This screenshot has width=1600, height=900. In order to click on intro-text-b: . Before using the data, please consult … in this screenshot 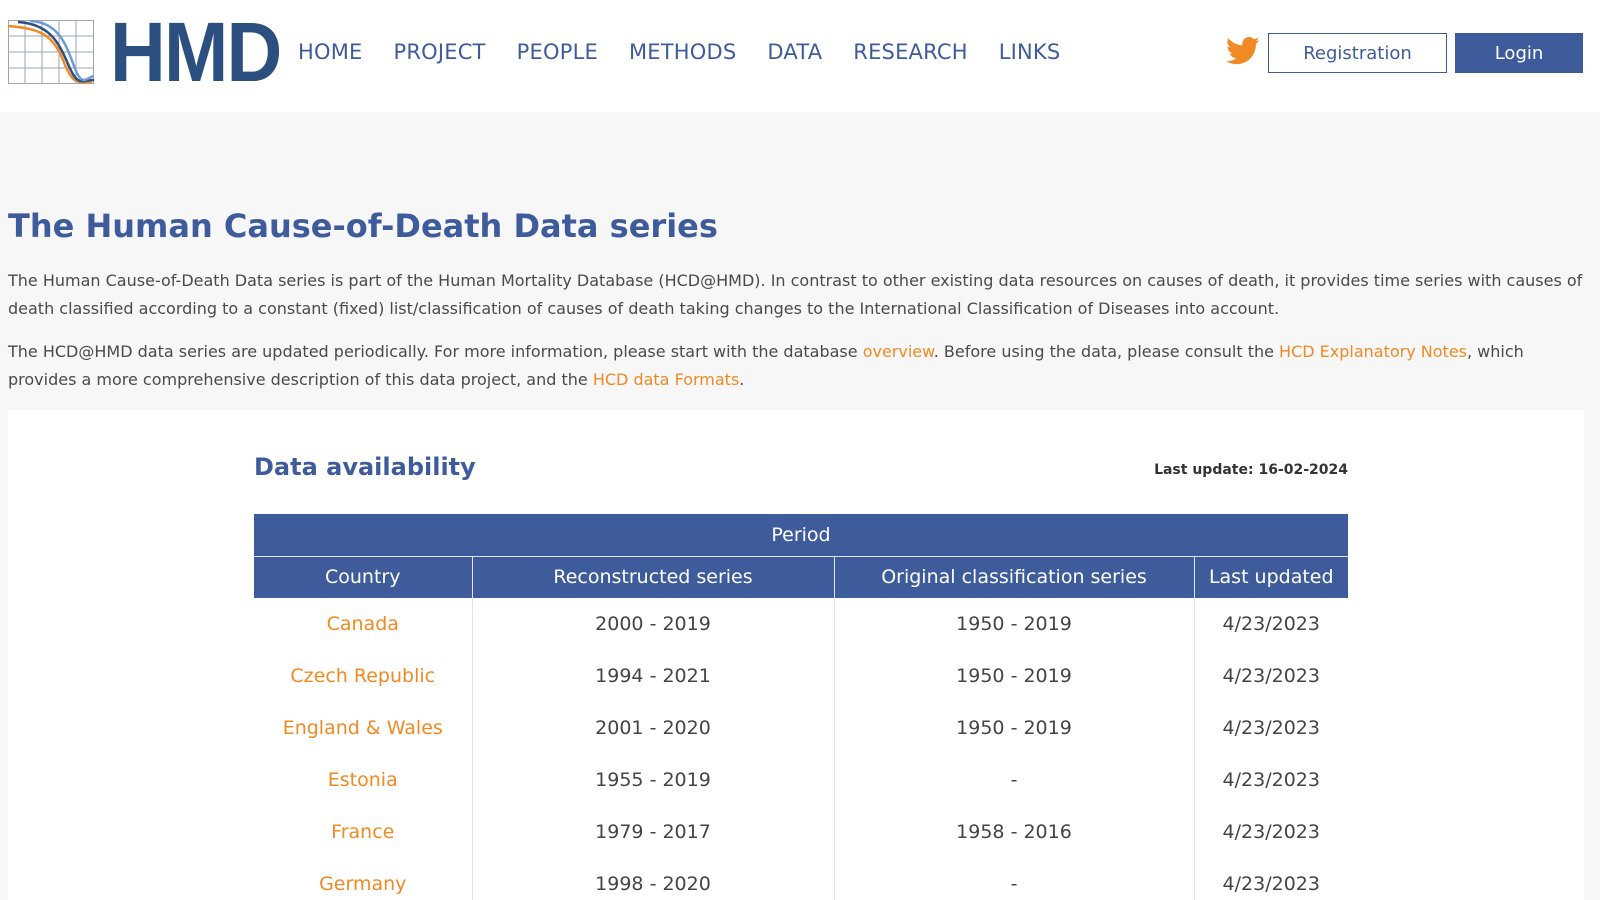, I will do `click(1106, 351)`.